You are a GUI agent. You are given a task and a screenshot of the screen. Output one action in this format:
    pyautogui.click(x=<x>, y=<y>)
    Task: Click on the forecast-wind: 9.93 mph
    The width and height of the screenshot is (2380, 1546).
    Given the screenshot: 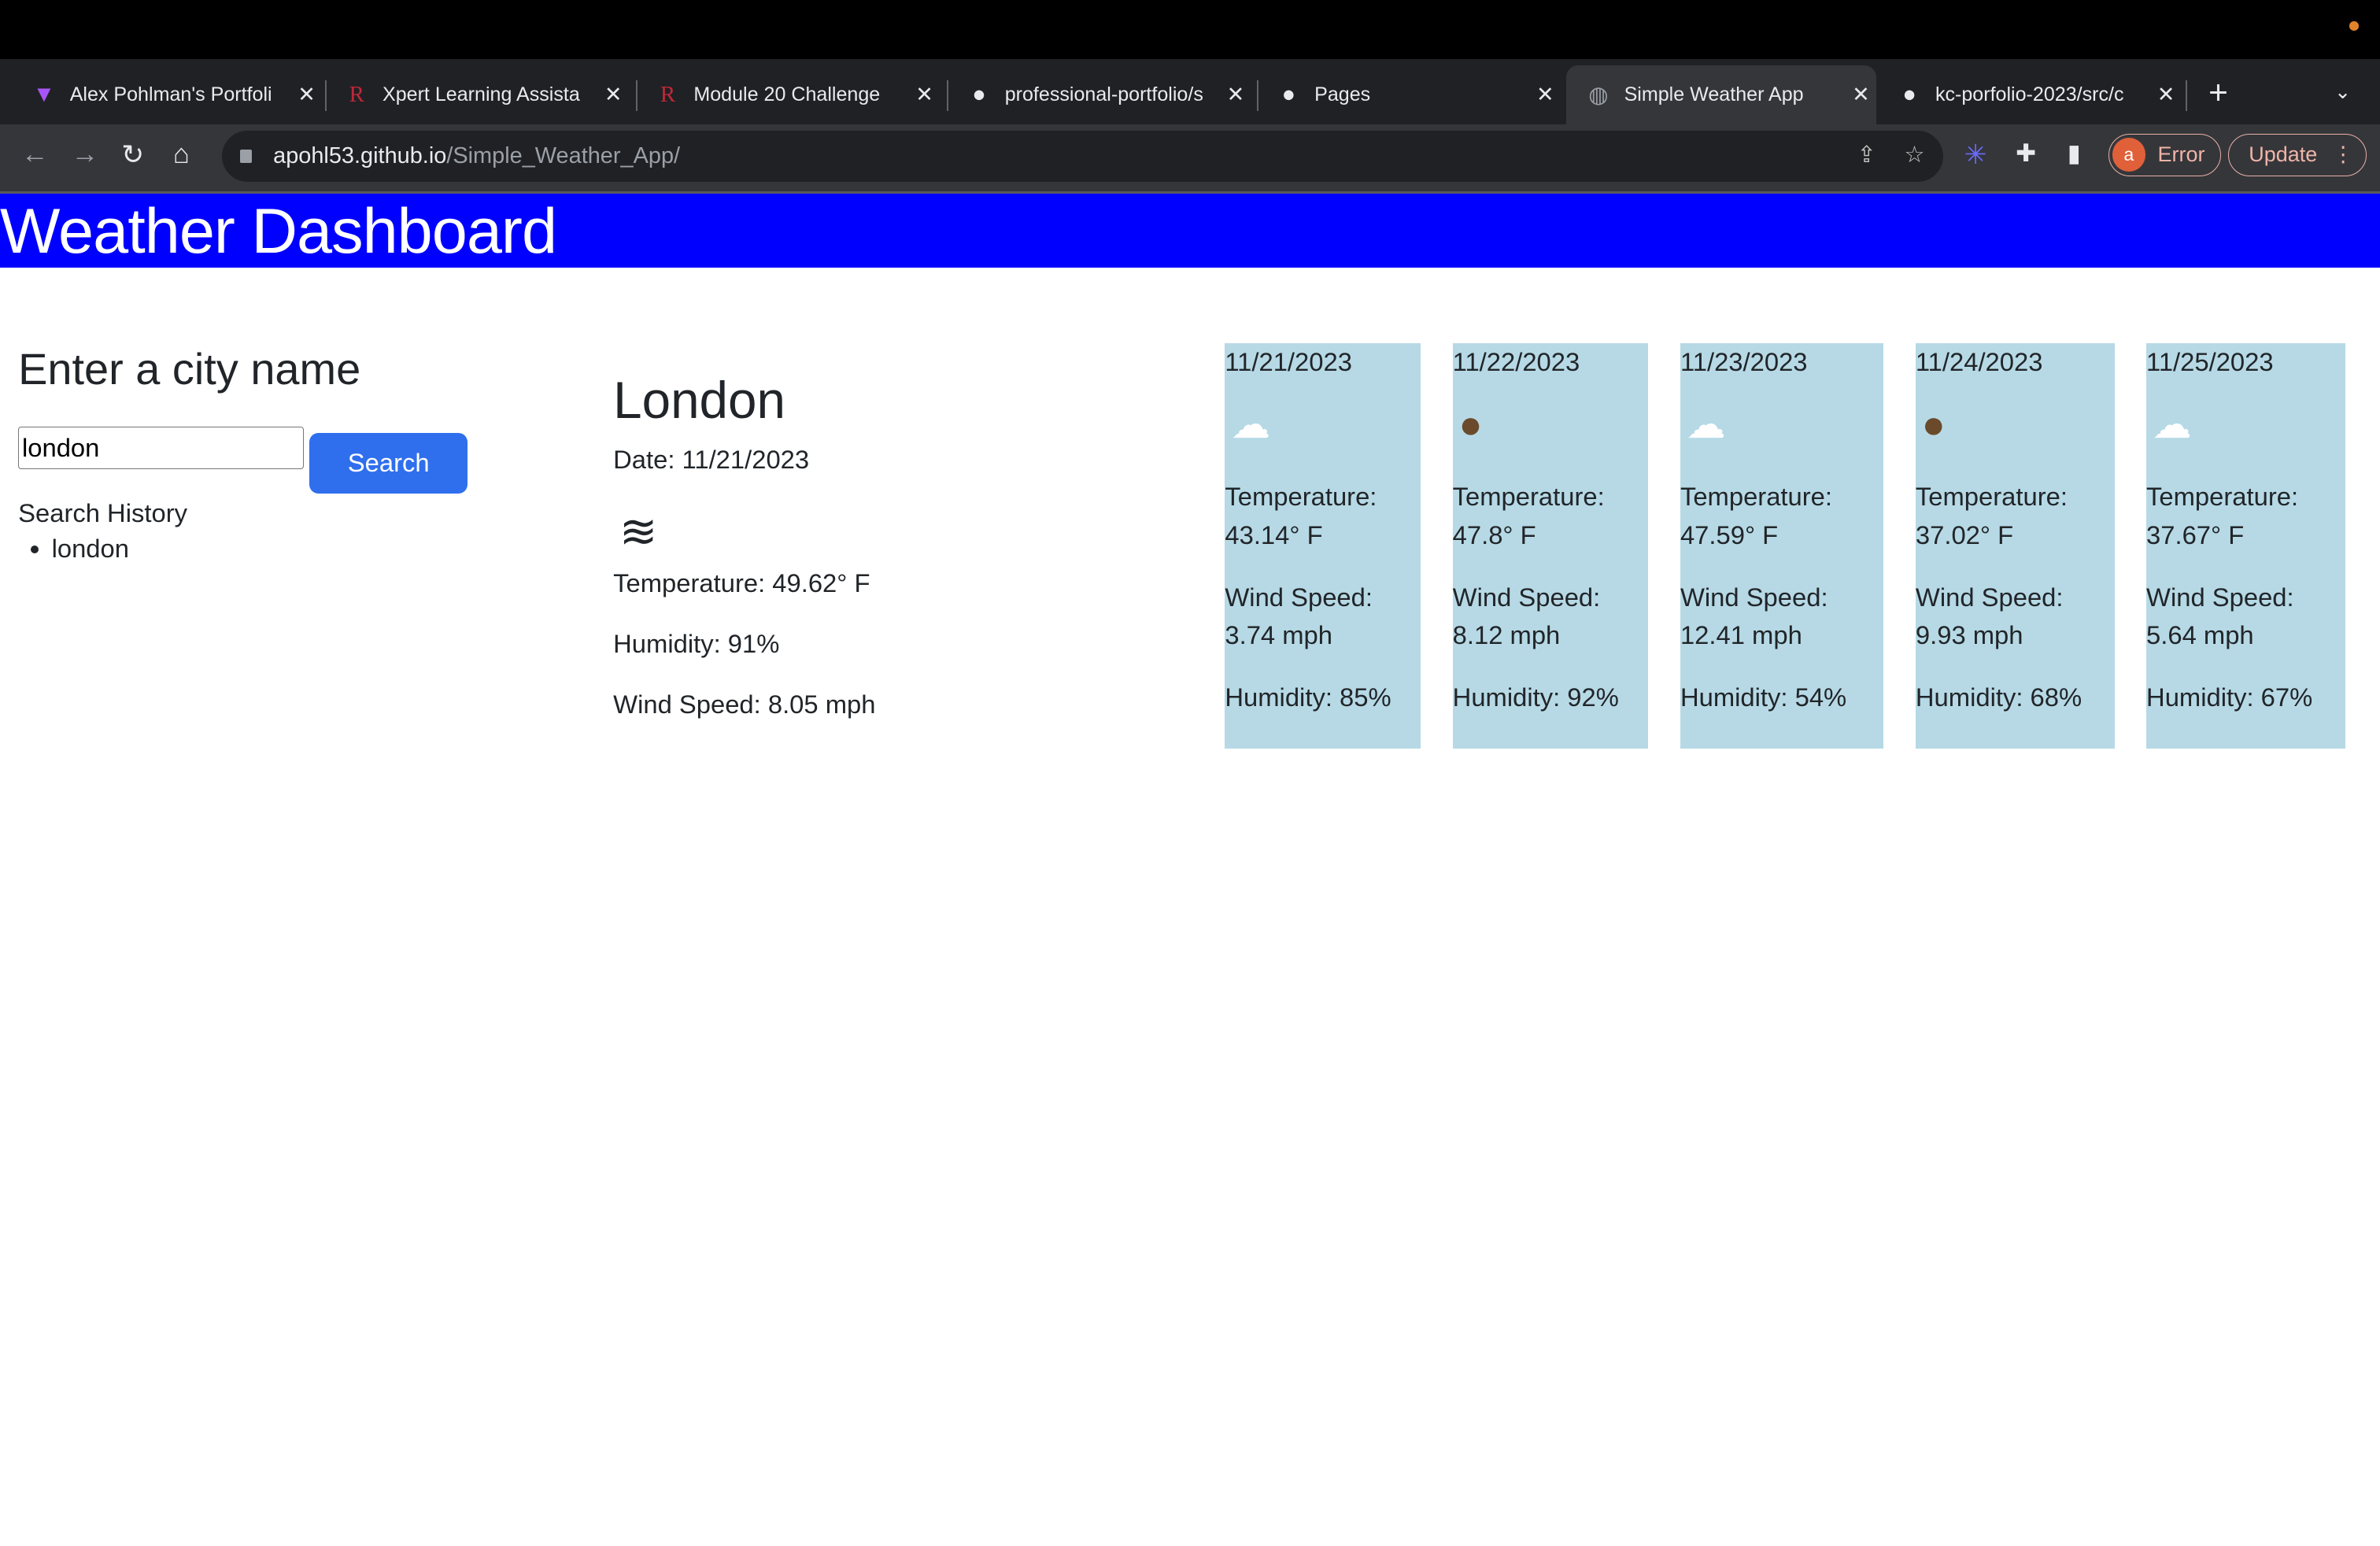 What is the action you would take?
    pyautogui.click(x=1969, y=634)
    